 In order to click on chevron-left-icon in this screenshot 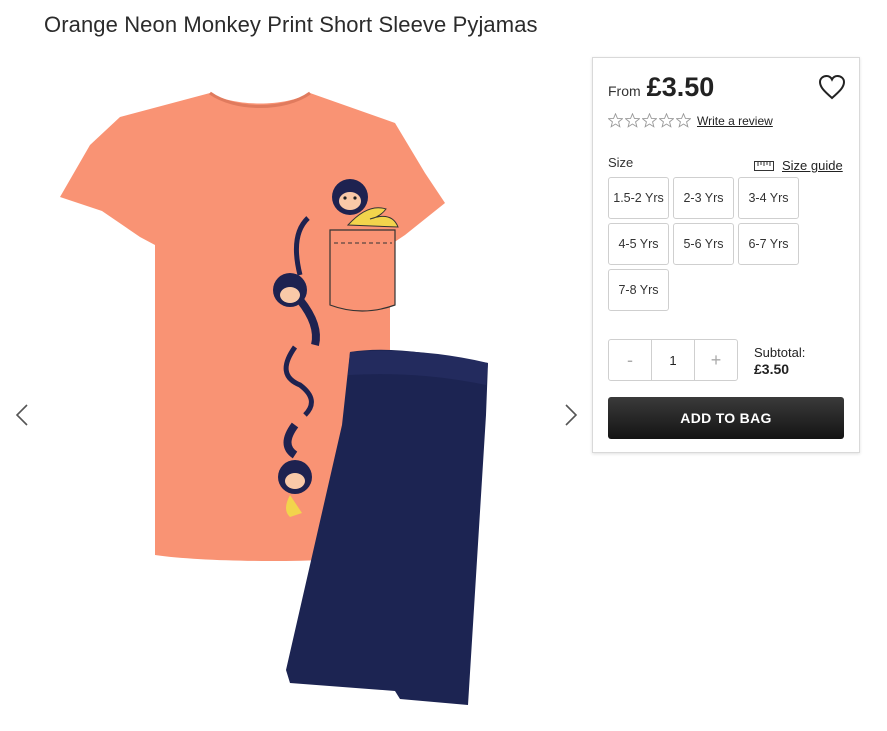, I will do `click(21, 415)`.